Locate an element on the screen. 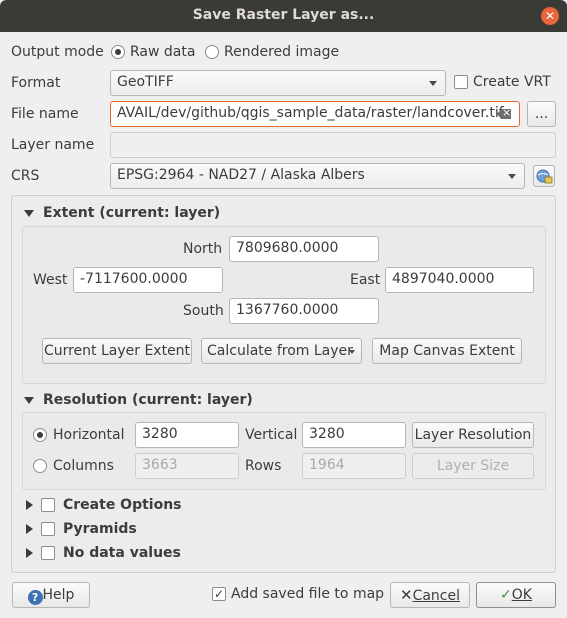 This screenshot has width=567, height=618. crs-select: EPSG:2964 - NAD27 / Alaska Albers is located at coordinates (317, 176).